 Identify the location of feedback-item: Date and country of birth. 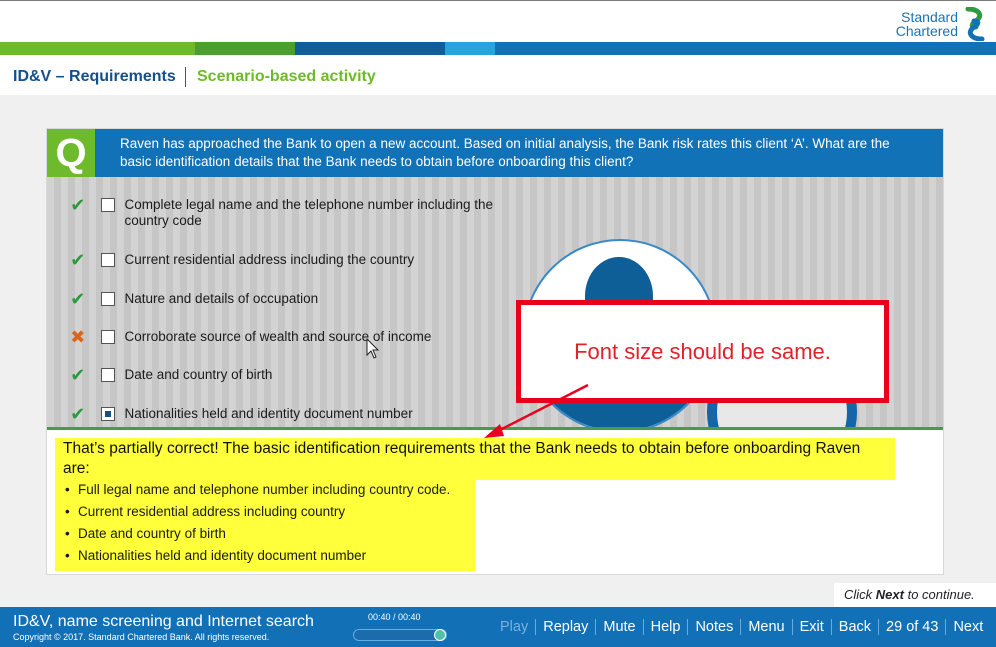
(265, 534).